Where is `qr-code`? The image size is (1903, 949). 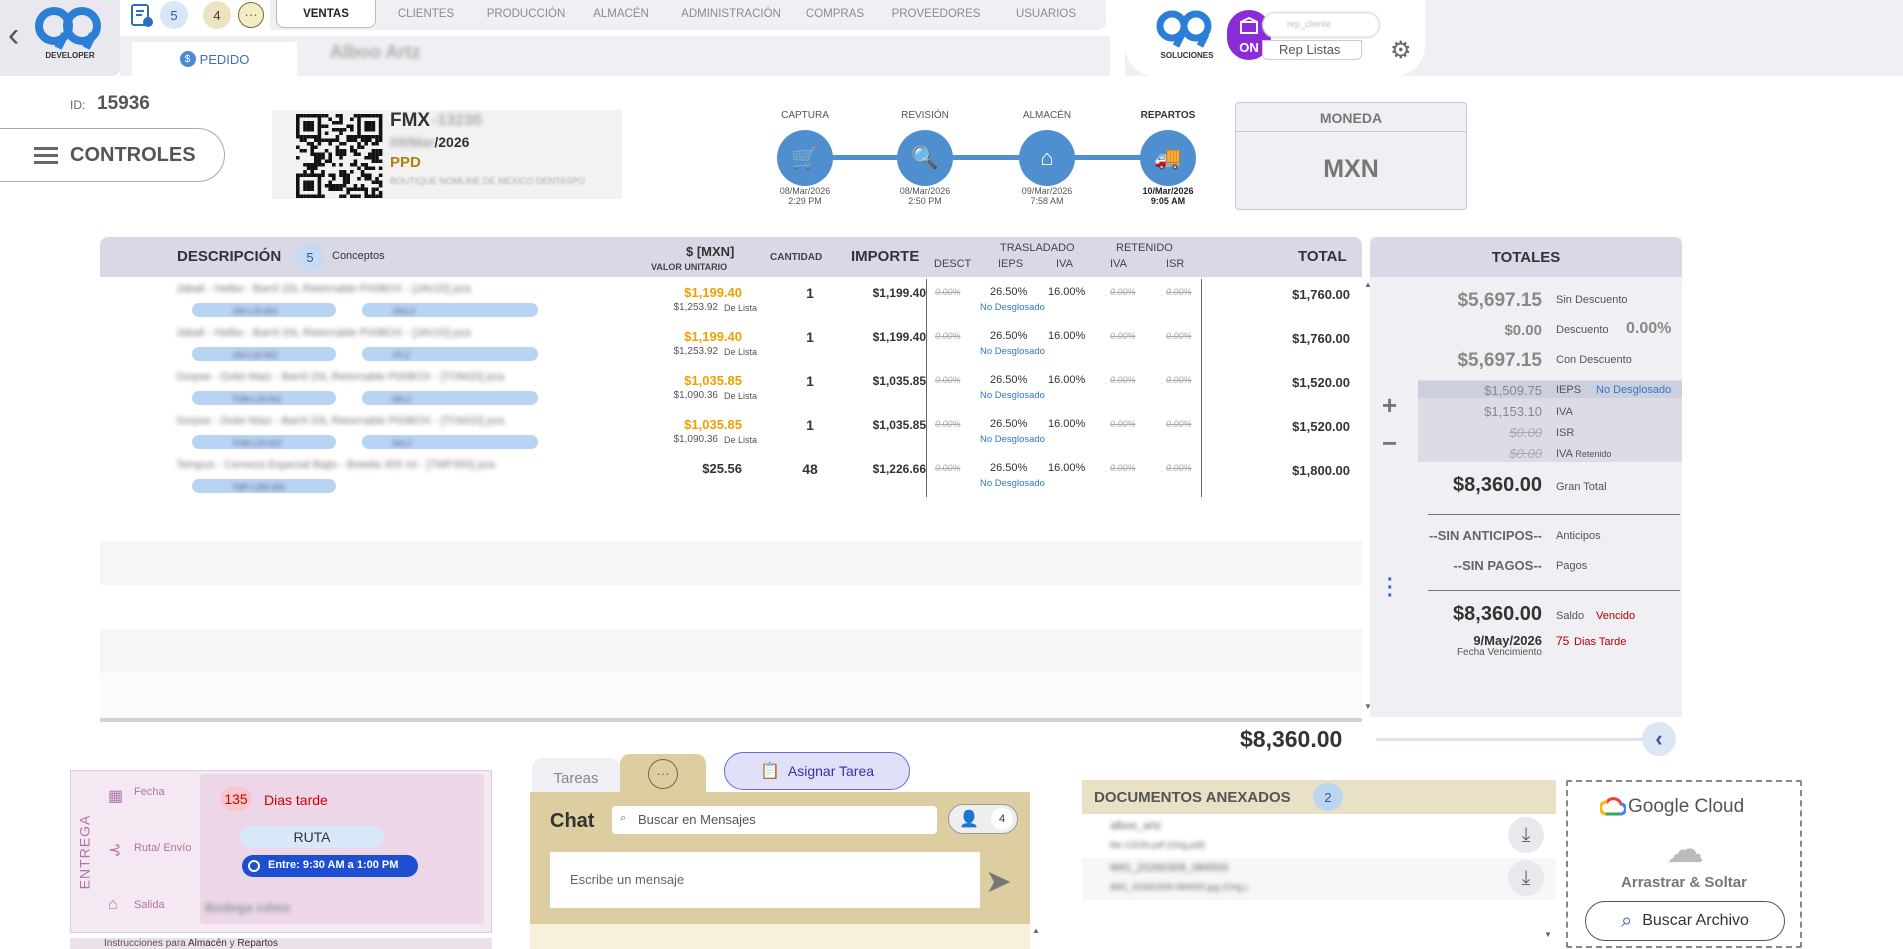
qr-code is located at coordinates (339, 156).